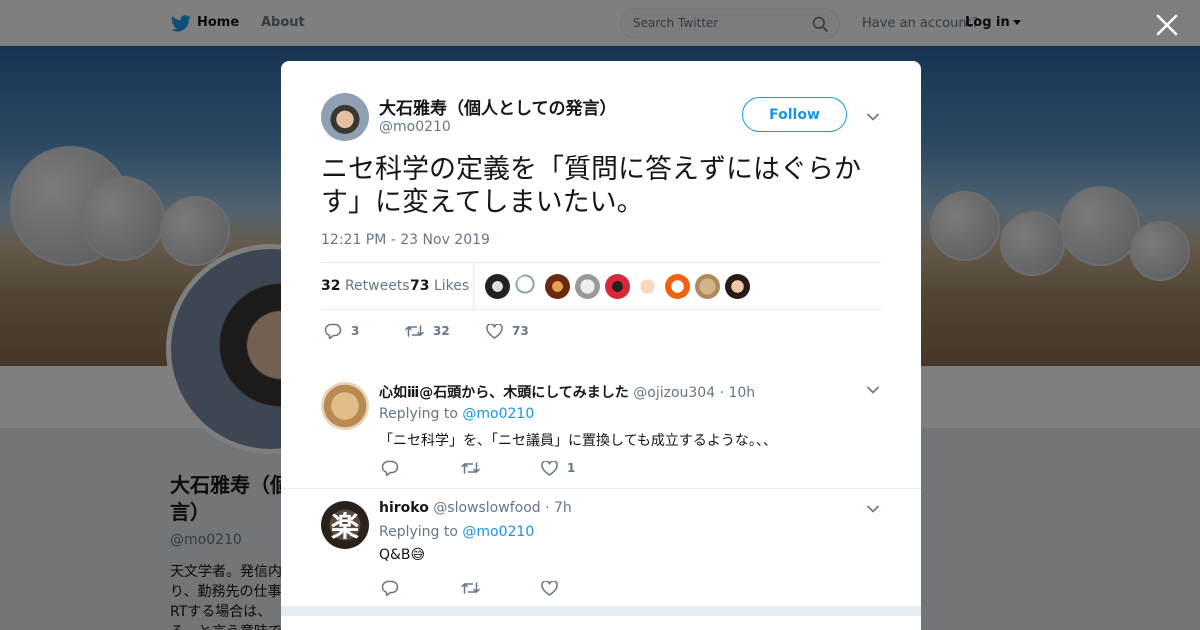  Describe the element at coordinates (345, 117) in the screenshot. I see `author-avatar` at that location.